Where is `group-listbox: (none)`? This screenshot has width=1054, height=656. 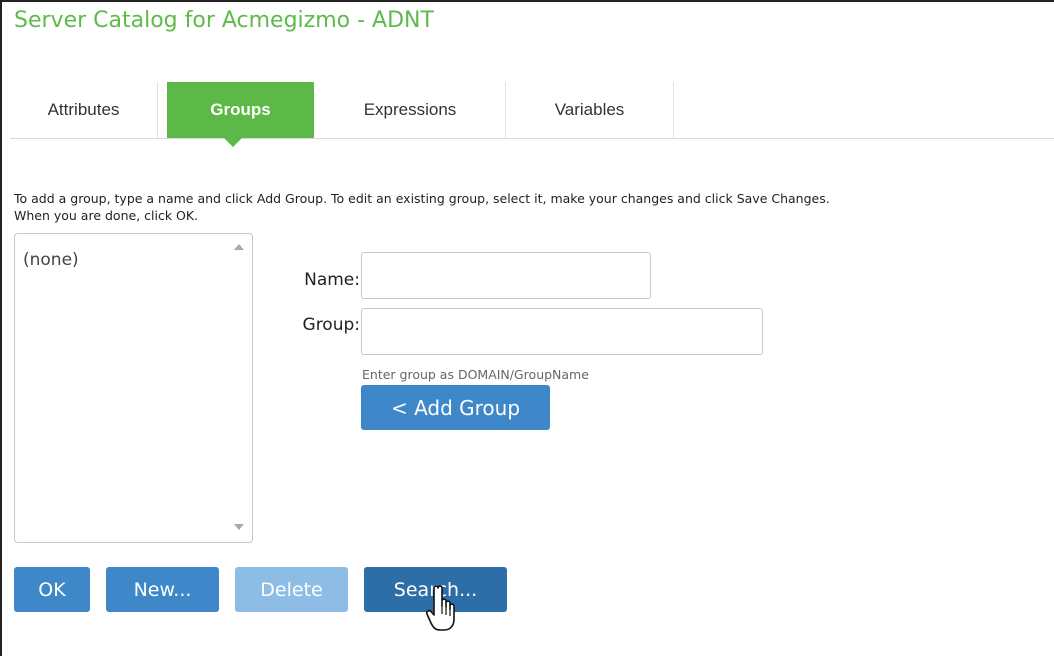 group-listbox: (none) is located at coordinates (133, 388).